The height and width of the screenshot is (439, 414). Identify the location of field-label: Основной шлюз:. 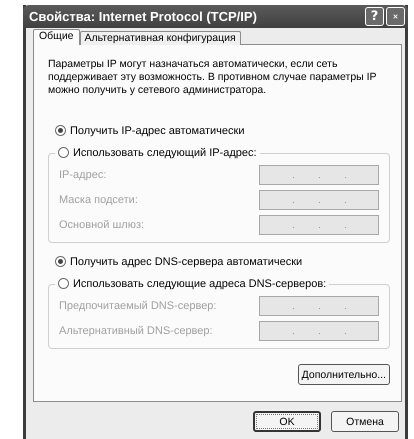
(101, 225).